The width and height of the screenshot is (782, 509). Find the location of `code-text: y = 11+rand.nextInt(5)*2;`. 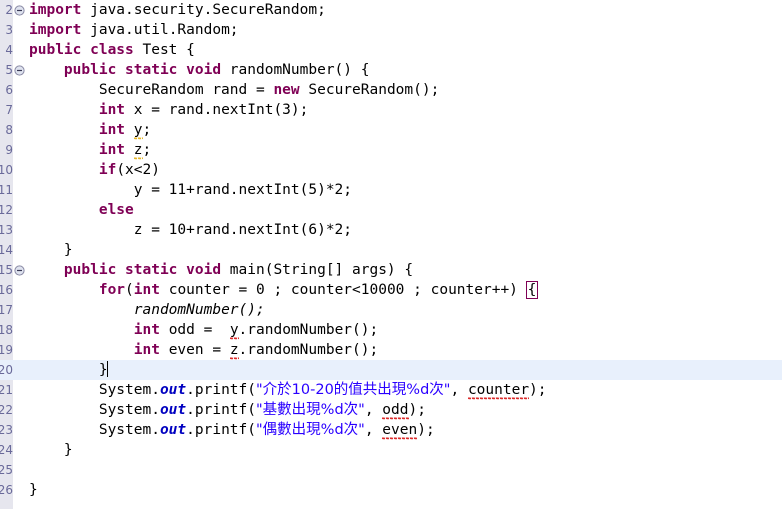

code-text: y = 11+rand.nextInt(5)*2; is located at coordinates (190, 190).